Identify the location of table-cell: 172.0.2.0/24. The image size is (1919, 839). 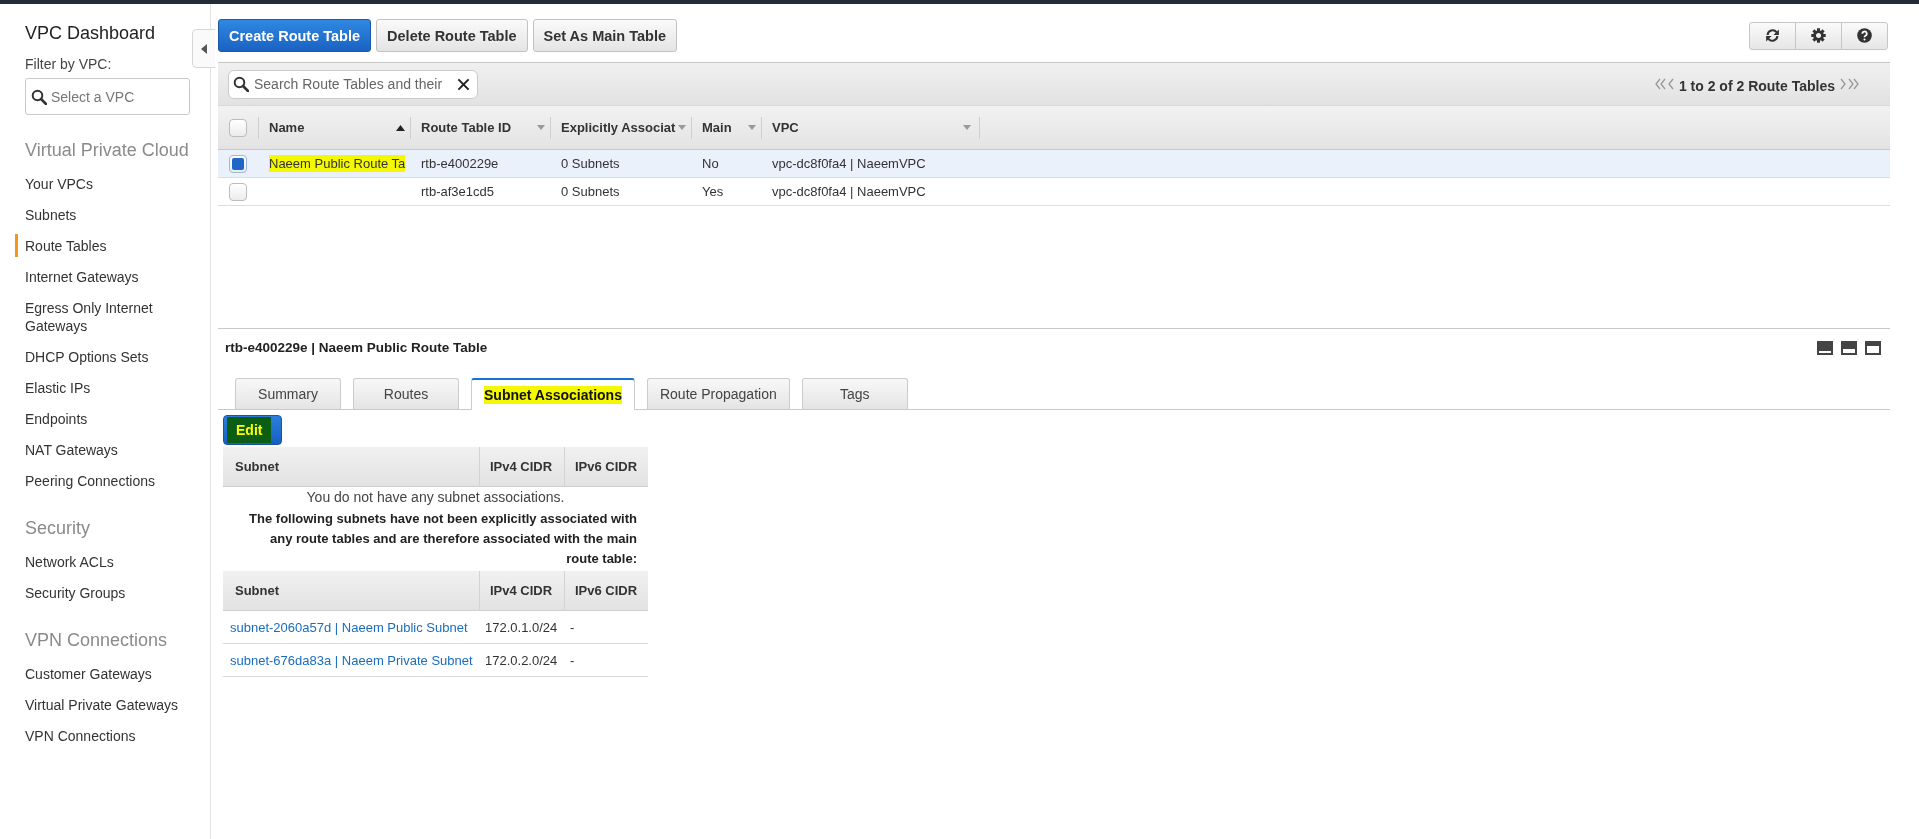
(521, 660).